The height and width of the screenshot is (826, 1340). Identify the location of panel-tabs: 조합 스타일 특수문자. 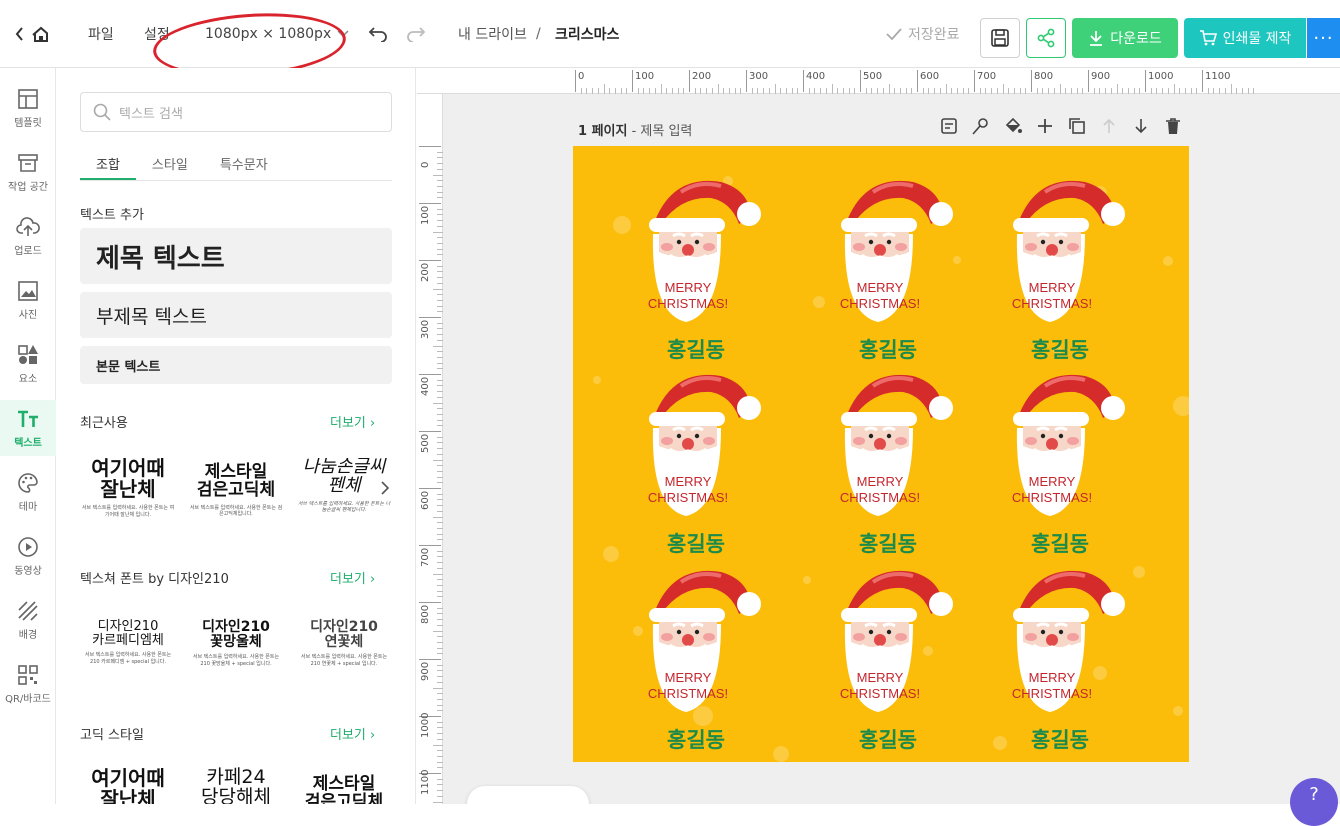
(236, 164).